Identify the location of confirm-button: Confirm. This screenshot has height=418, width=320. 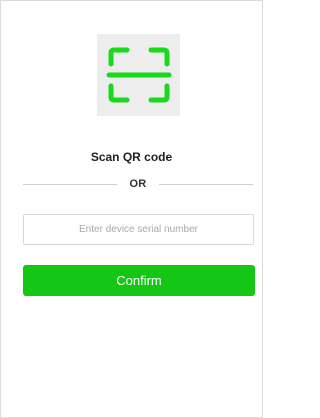
(139, 280).